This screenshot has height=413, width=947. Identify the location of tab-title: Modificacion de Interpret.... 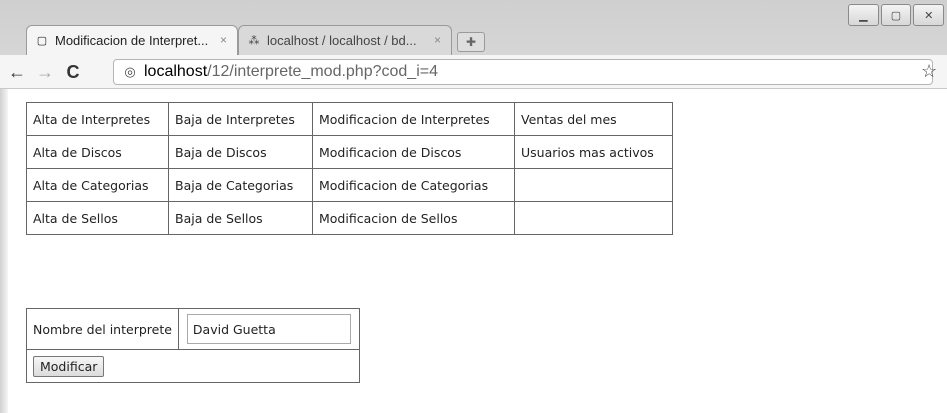
(132, 40).